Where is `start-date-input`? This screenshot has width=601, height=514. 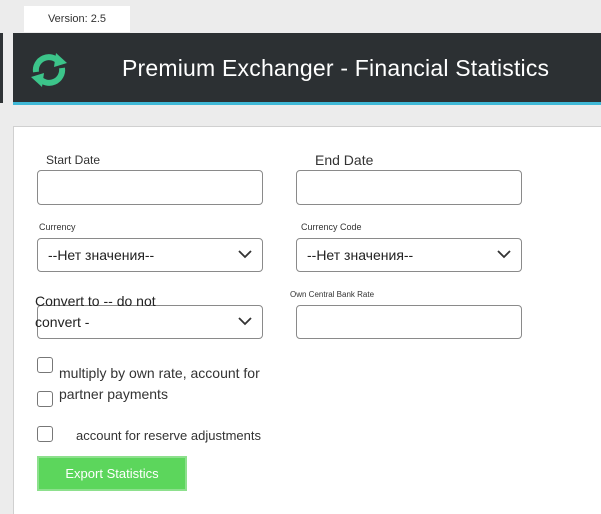 start-date-input is located at coordinates (150, 187).